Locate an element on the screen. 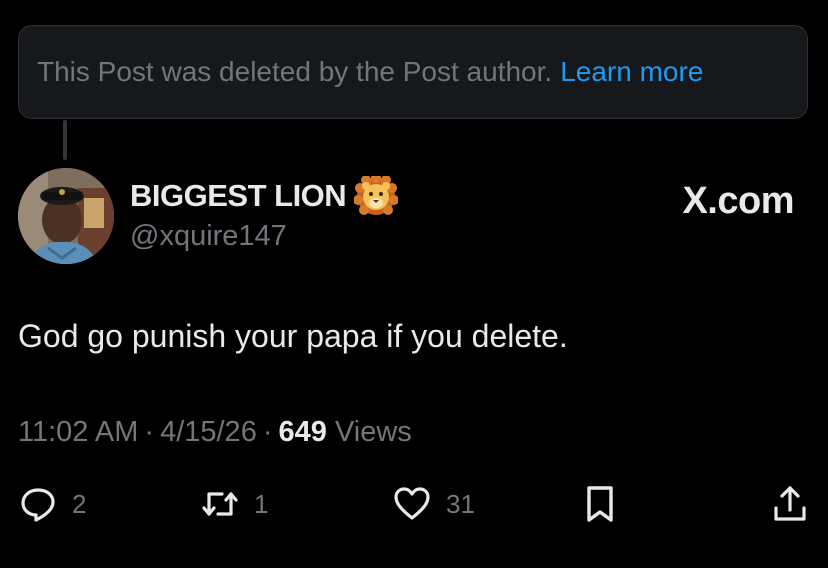 Image resolution: width=828 pixels, height=568 pixels. author-handle: @xquire147 is located at coordinates (264, 236).